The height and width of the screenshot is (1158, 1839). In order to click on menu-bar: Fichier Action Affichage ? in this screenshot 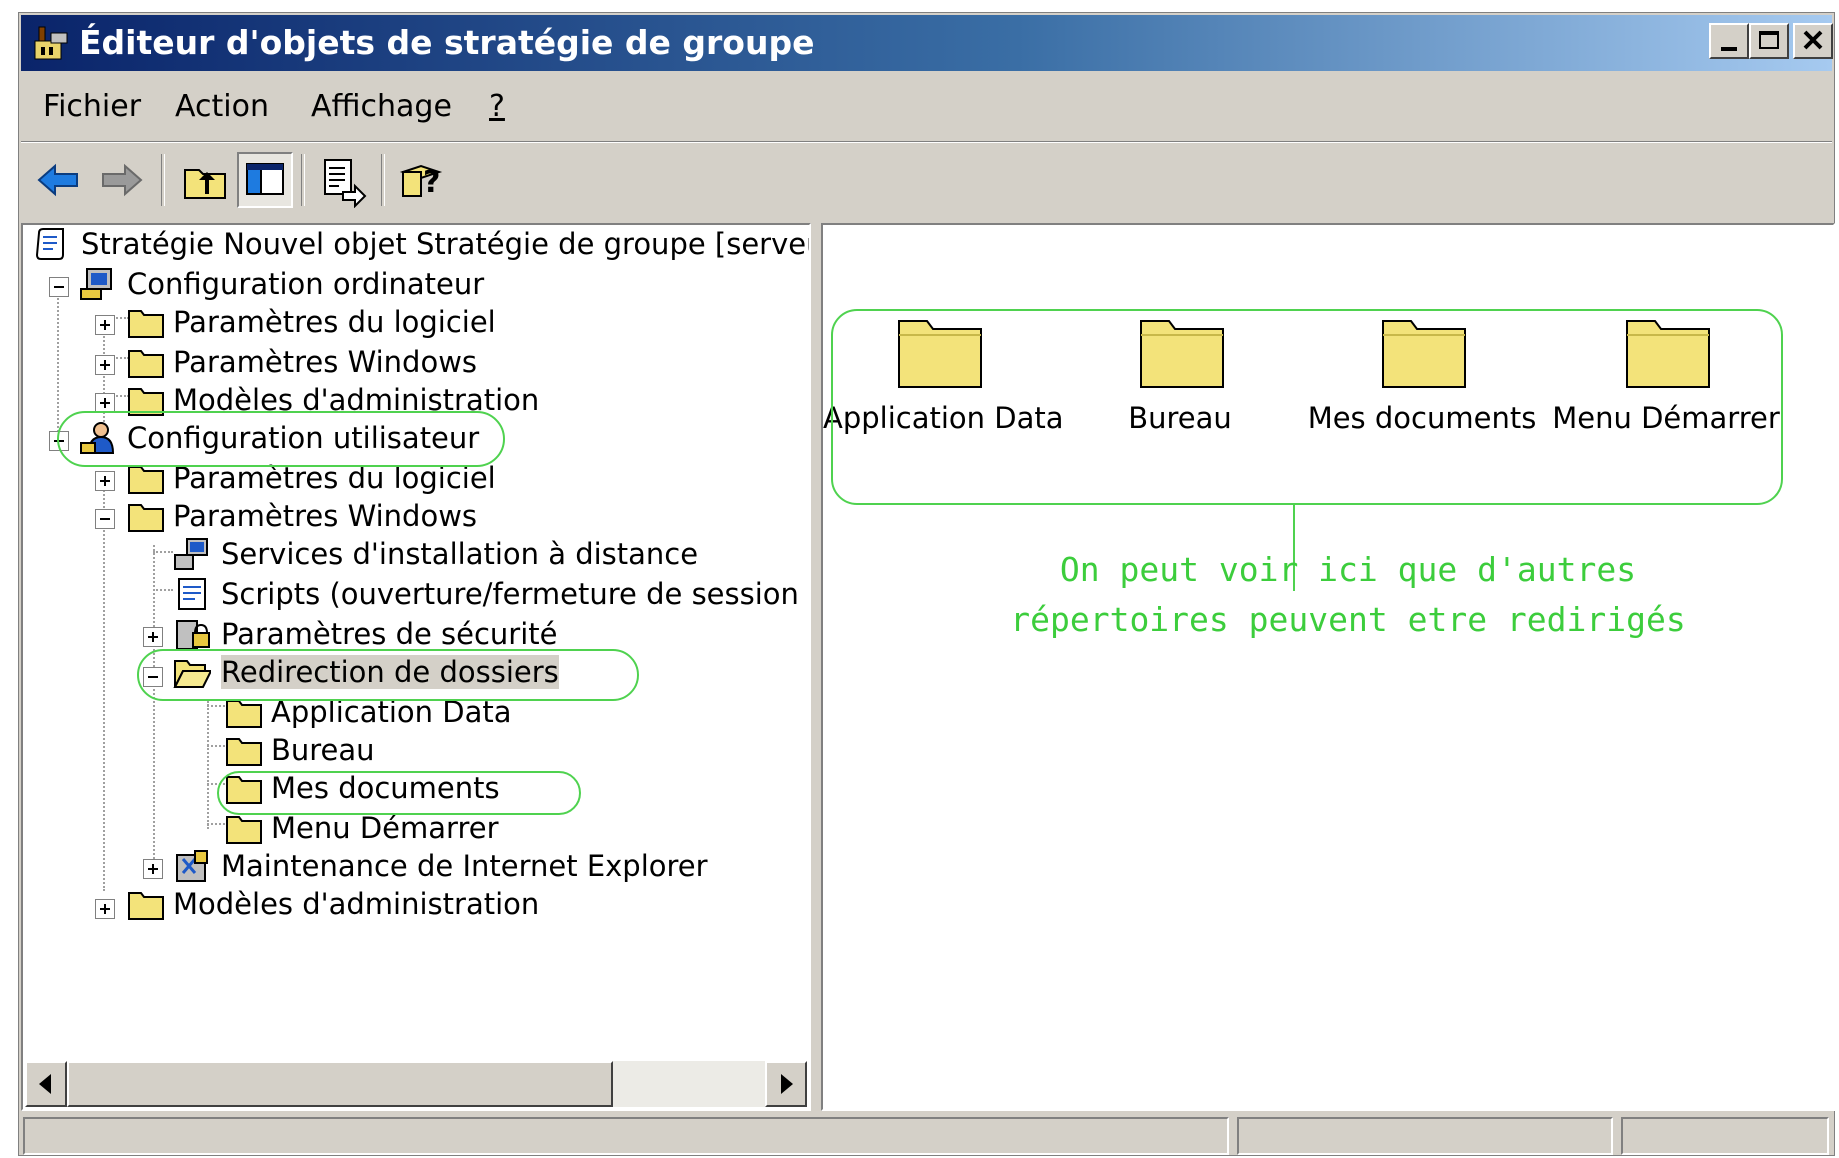, I will do `click(926, 106)`.